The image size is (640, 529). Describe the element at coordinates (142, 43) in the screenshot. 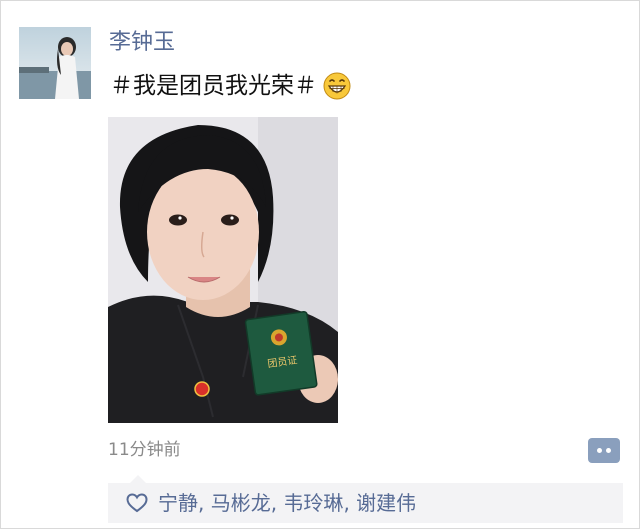

I see `author-name: 李钟玉` at that location.